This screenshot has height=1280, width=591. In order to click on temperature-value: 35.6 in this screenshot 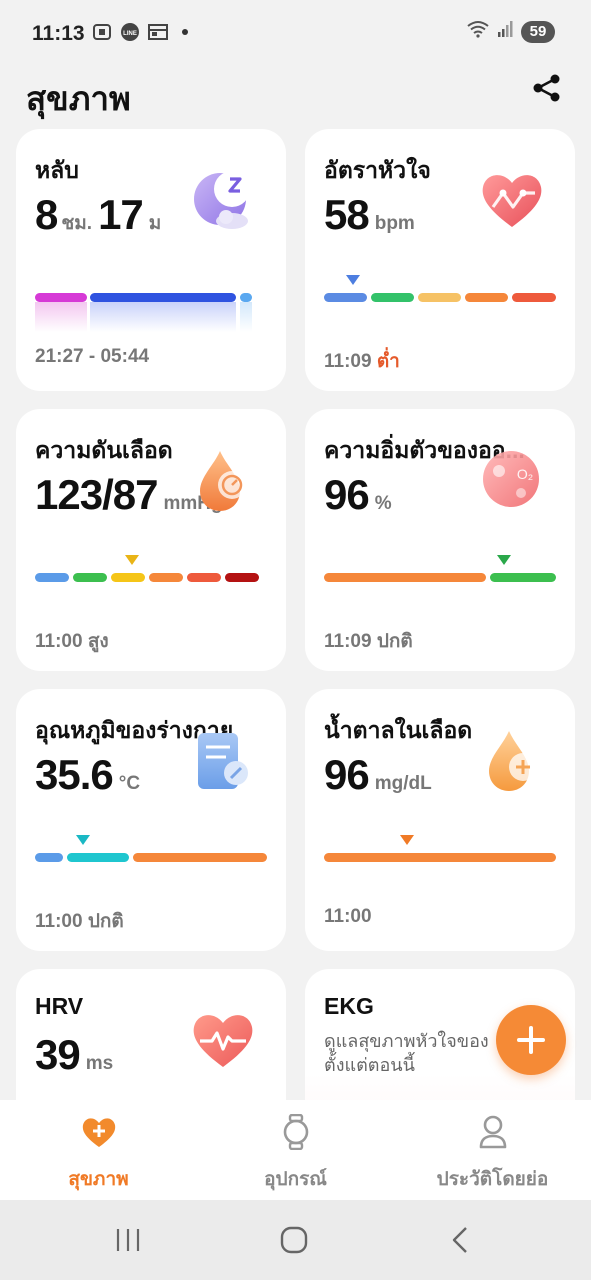, I will do `click(74, 774)`.